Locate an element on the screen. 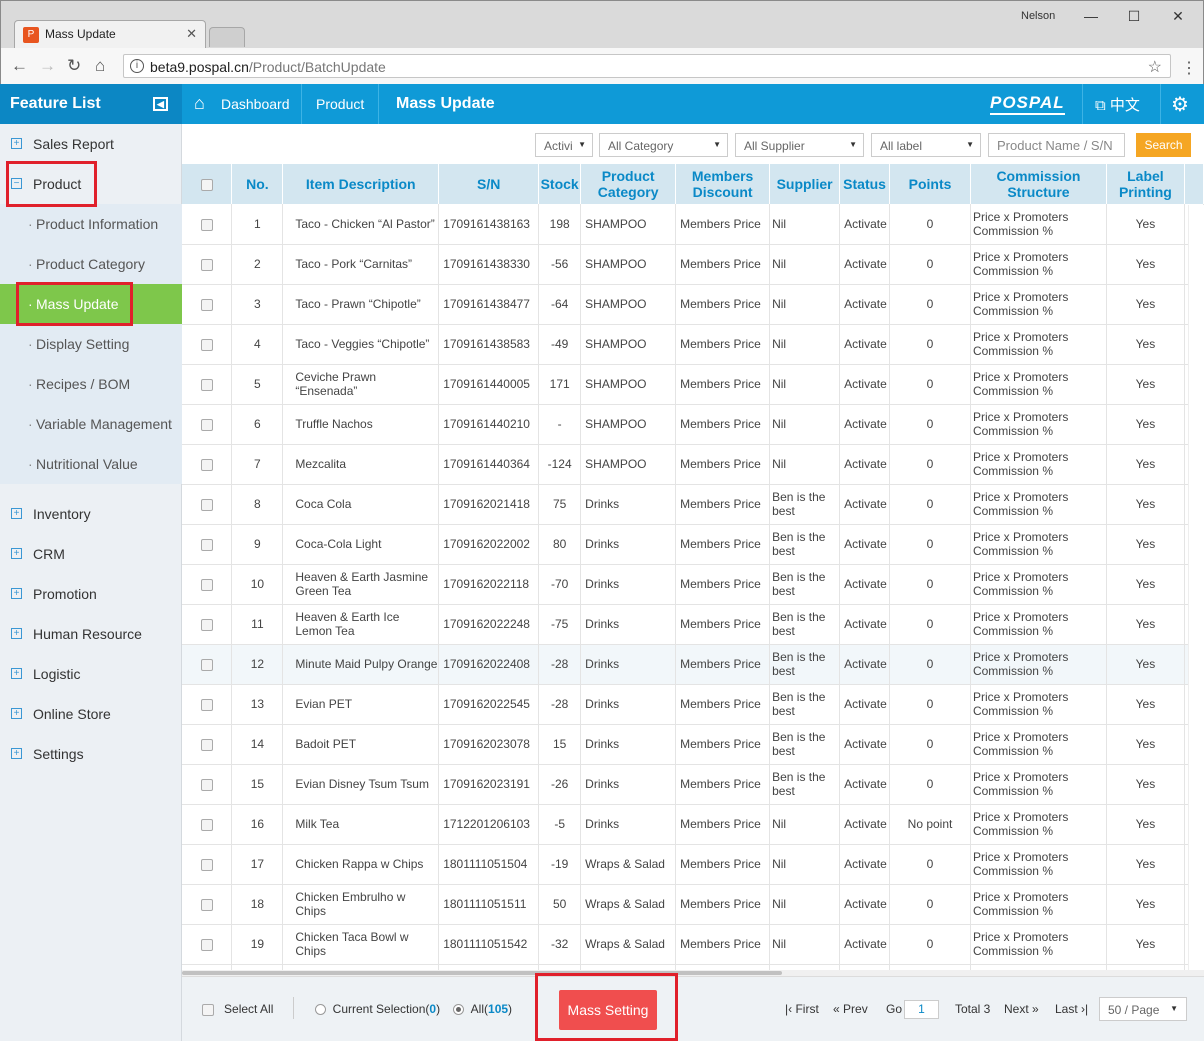 Image resolution: width=1204 pixels, height=1041 pixels. radio-selected is located at coordinates (458, 1010).